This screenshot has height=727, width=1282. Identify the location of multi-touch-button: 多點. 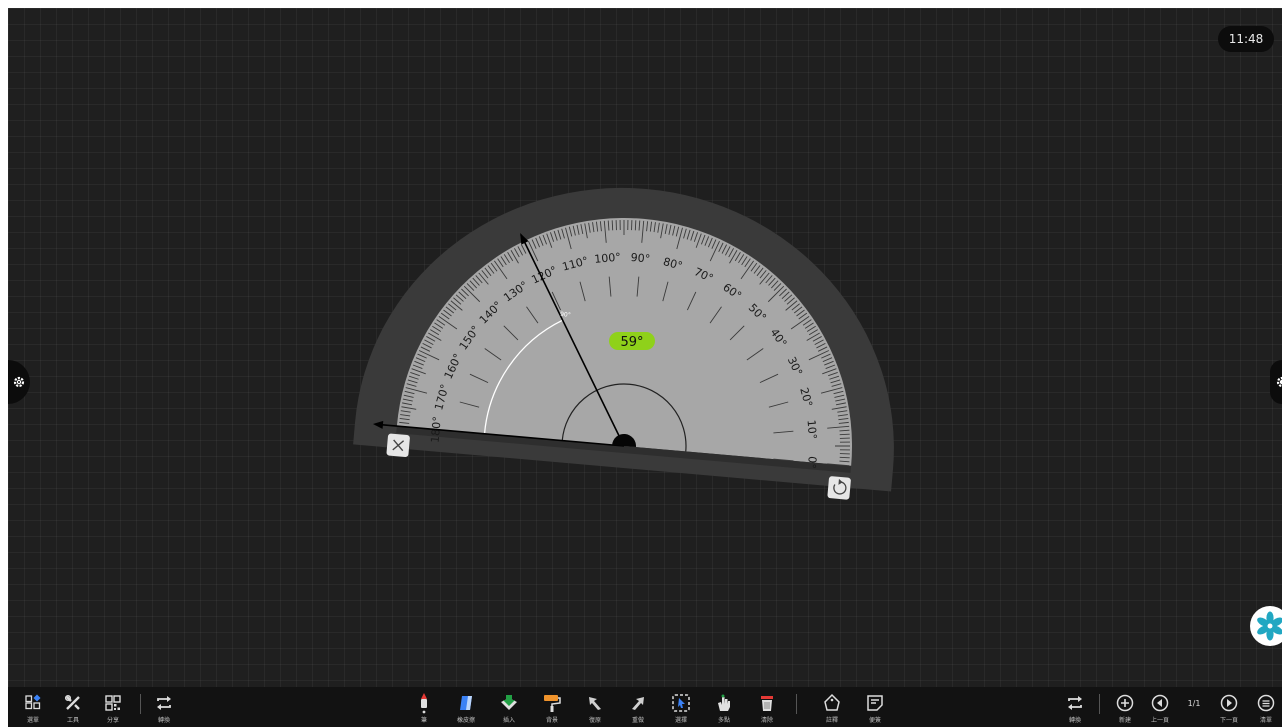
(724, 707).